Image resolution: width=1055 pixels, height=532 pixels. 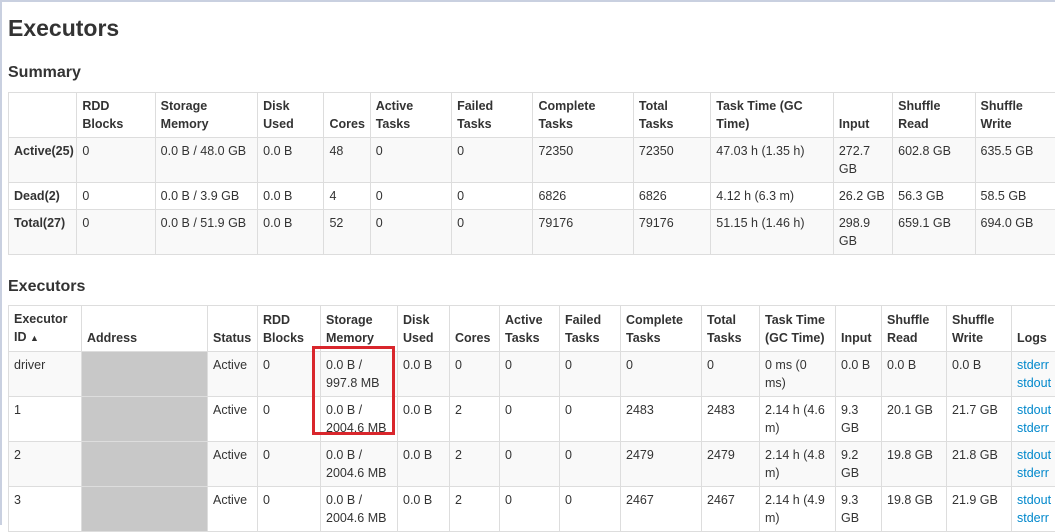 I want to click on col-shuffle-write: Shuffle Write, so click(x=979, y=329).